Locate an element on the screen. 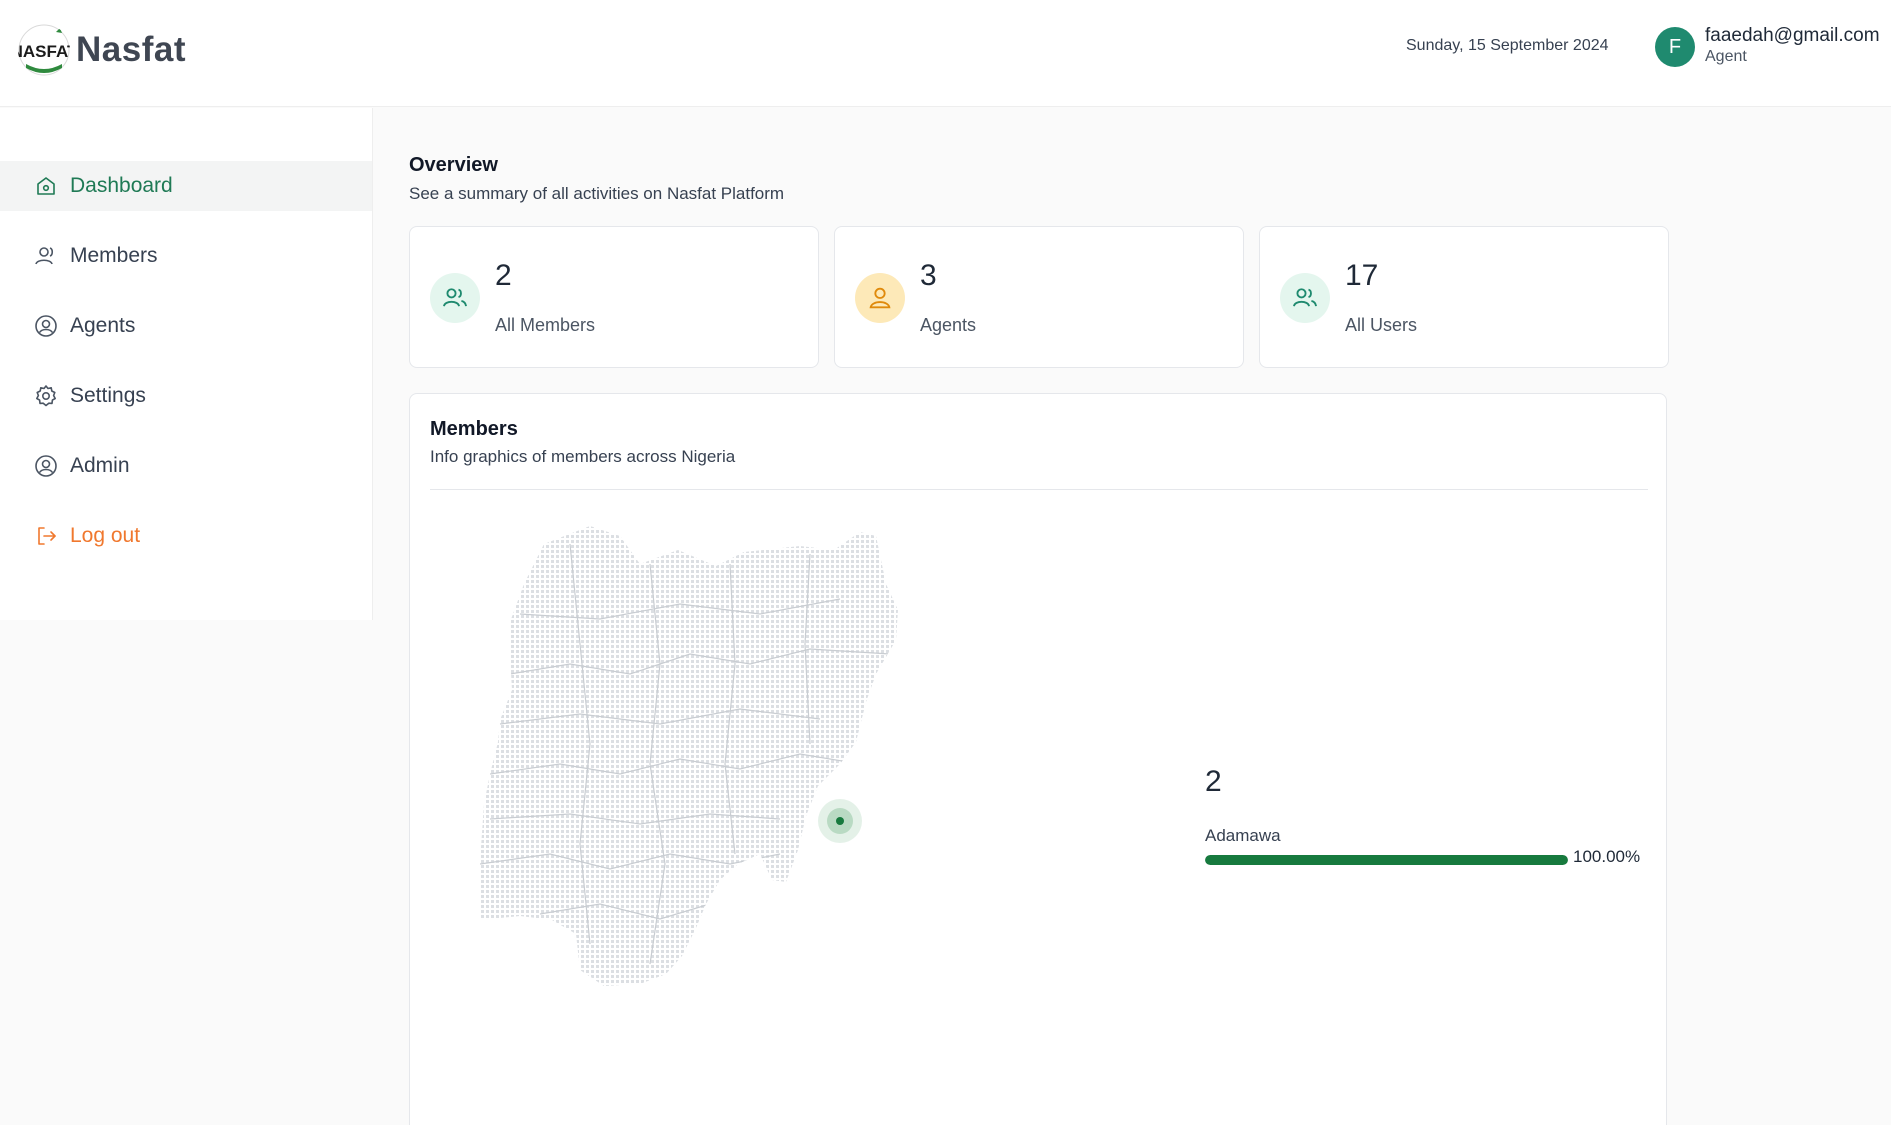 This screenshot has width=1891, height=1125. logout-icon is located at coordinates (46, 536).